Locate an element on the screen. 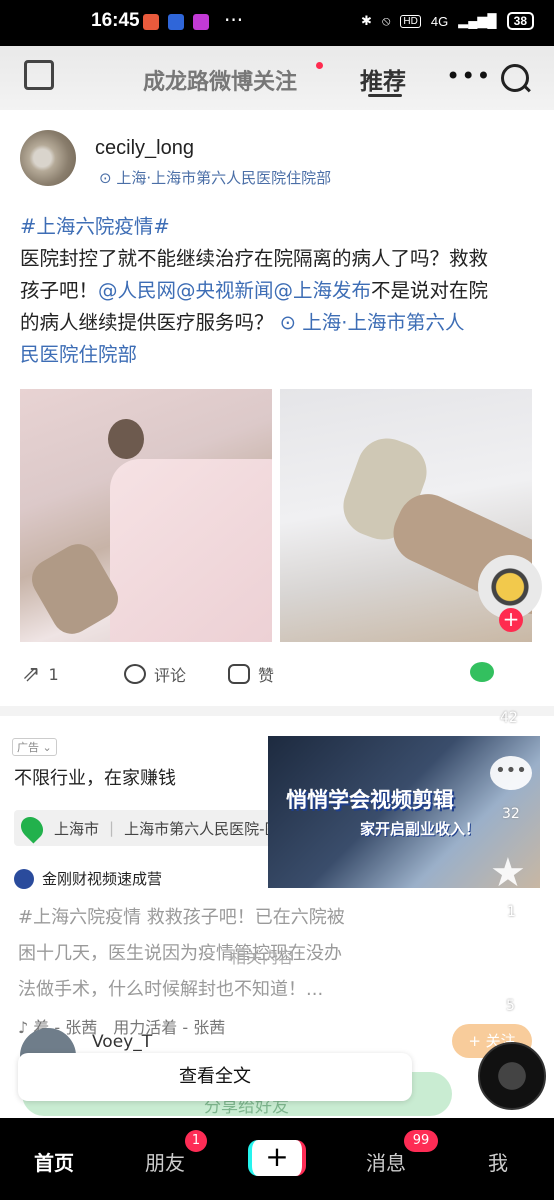 Image resolution: width=554 pixels, height=1200 pixels. location-pin-icon: ⊙ is located at coordinates (105, 178).